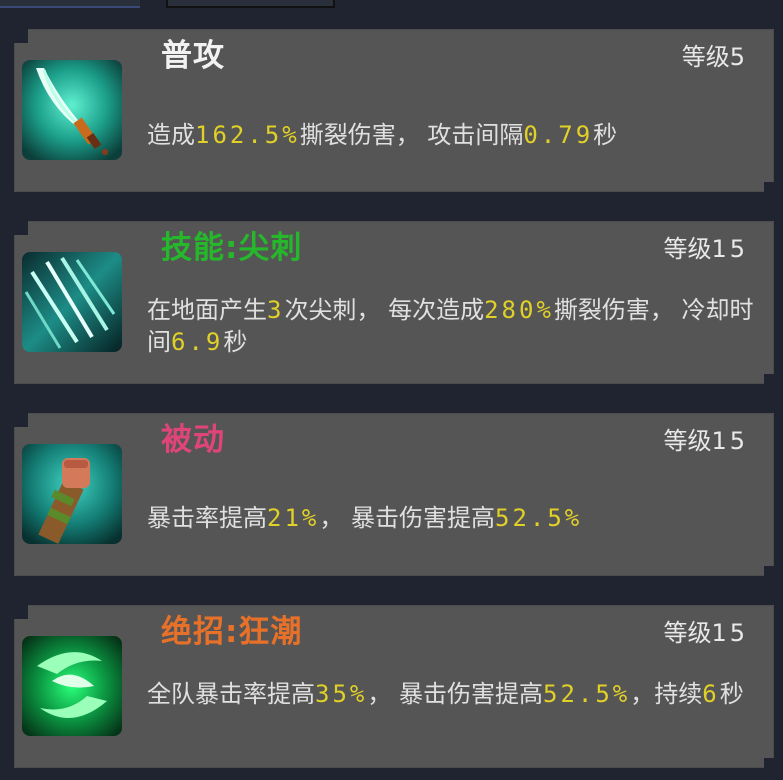 Image resolution: width=783 pixels, height=780 pixels. What do you see at coordinates (293, 518) in the screenshot?
I see `desc-value: 21%` at bounding box center [293, 518].